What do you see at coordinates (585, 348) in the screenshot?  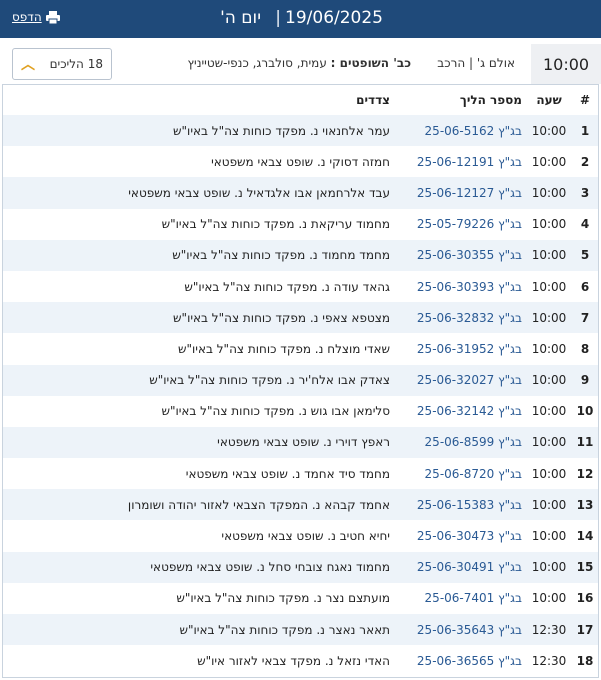 I see `row-number: 8` at bounding box center [585, 348].